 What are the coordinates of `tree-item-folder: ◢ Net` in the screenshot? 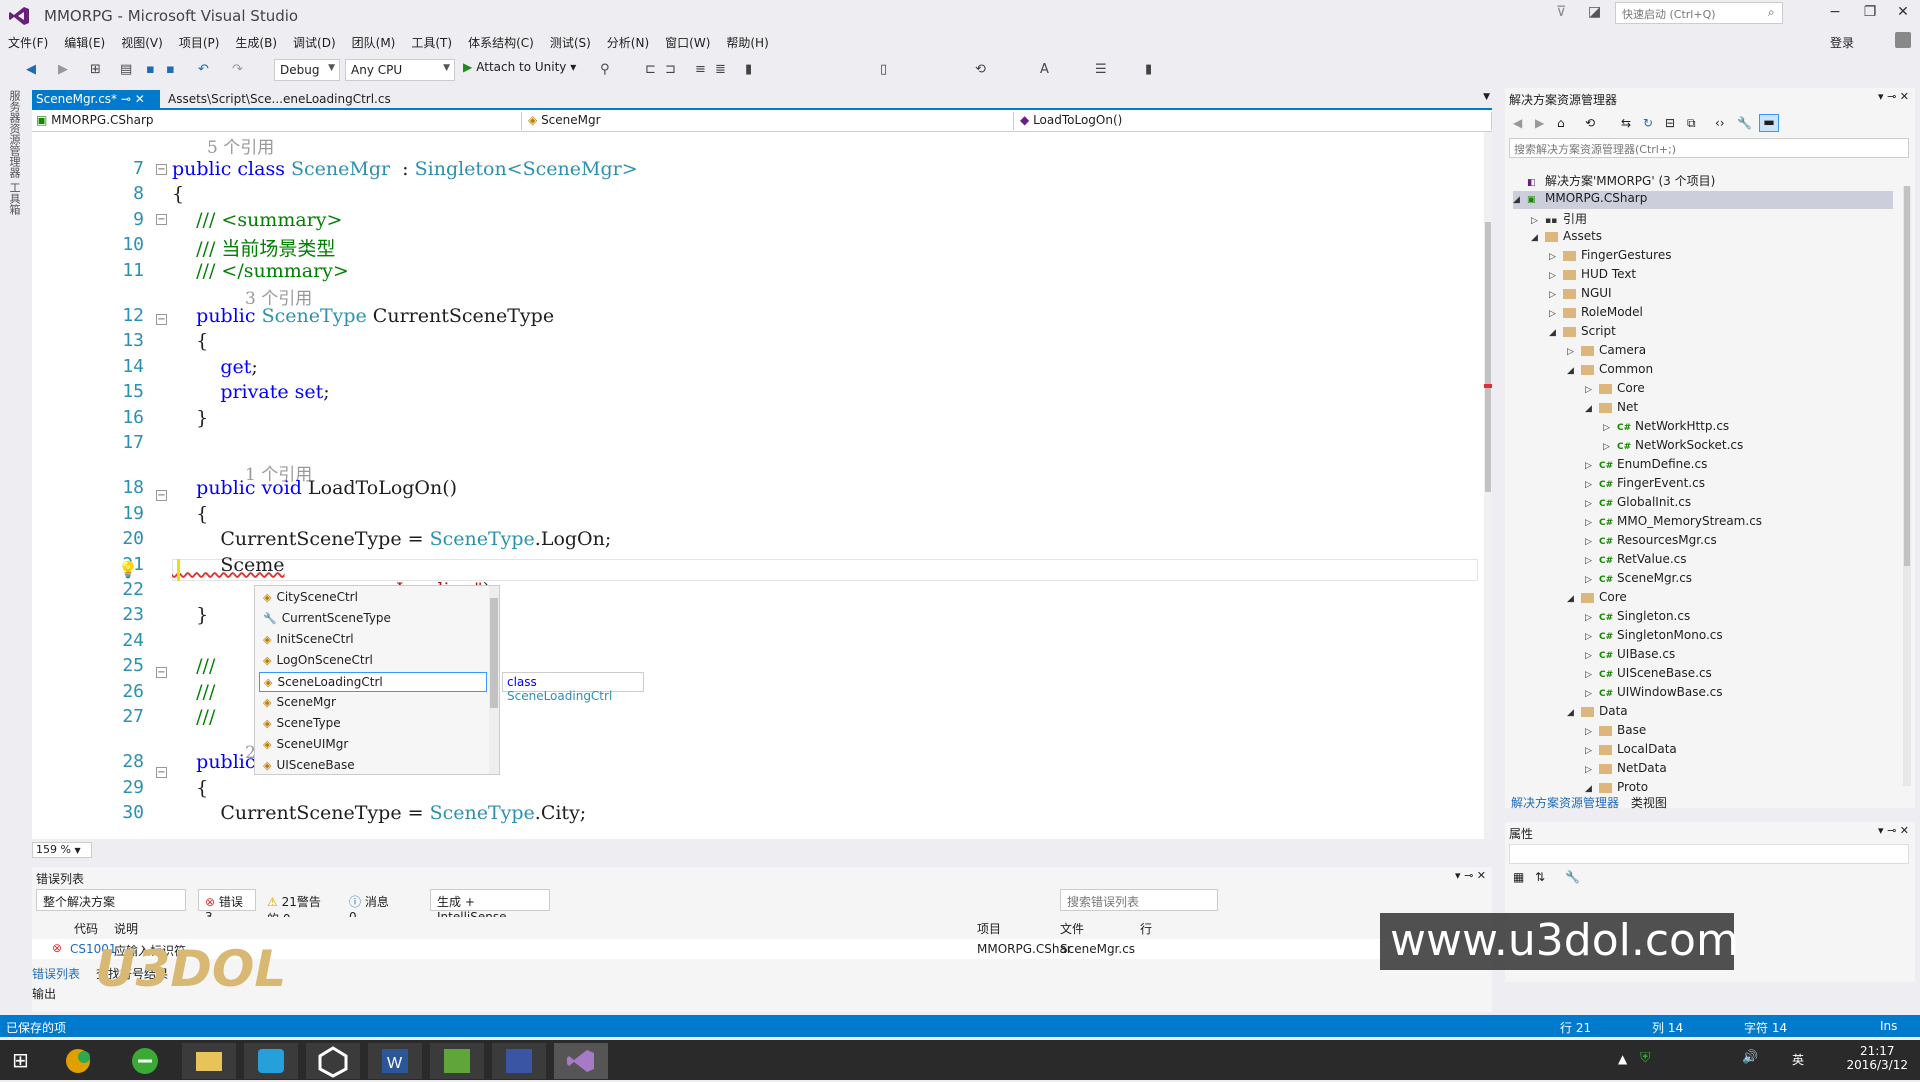 It's located at (1611, 409).